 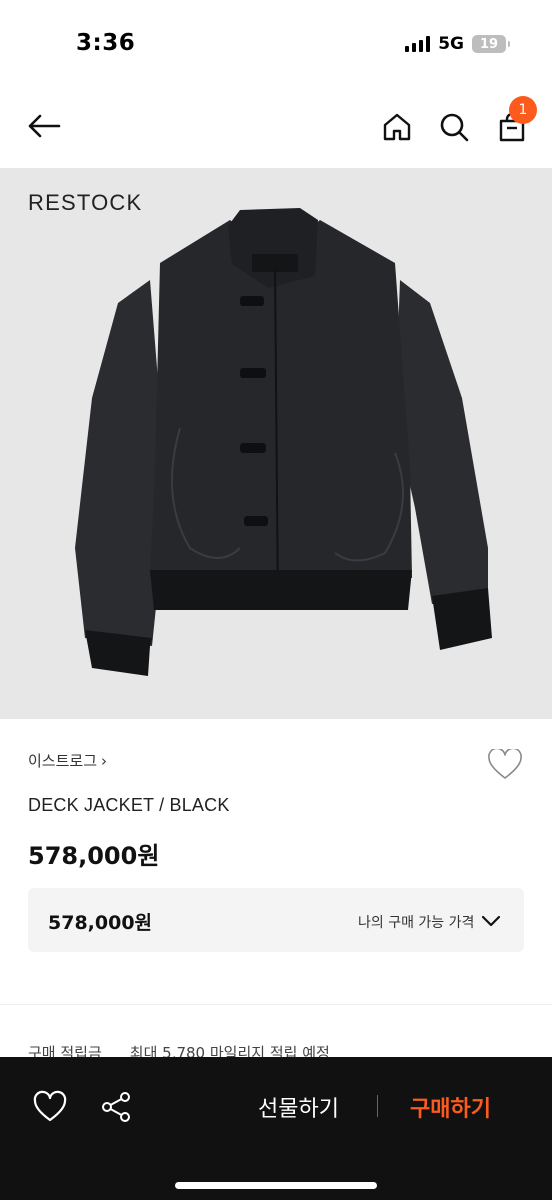 I want to click on arrow-left-icon, so click(x=44, y=126).